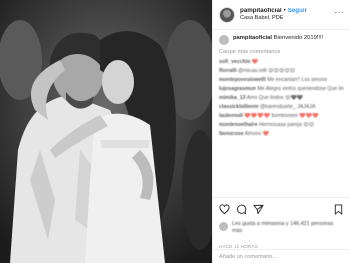  I want to click on location-link: Casa Babel, PDE, so click(273, 18).